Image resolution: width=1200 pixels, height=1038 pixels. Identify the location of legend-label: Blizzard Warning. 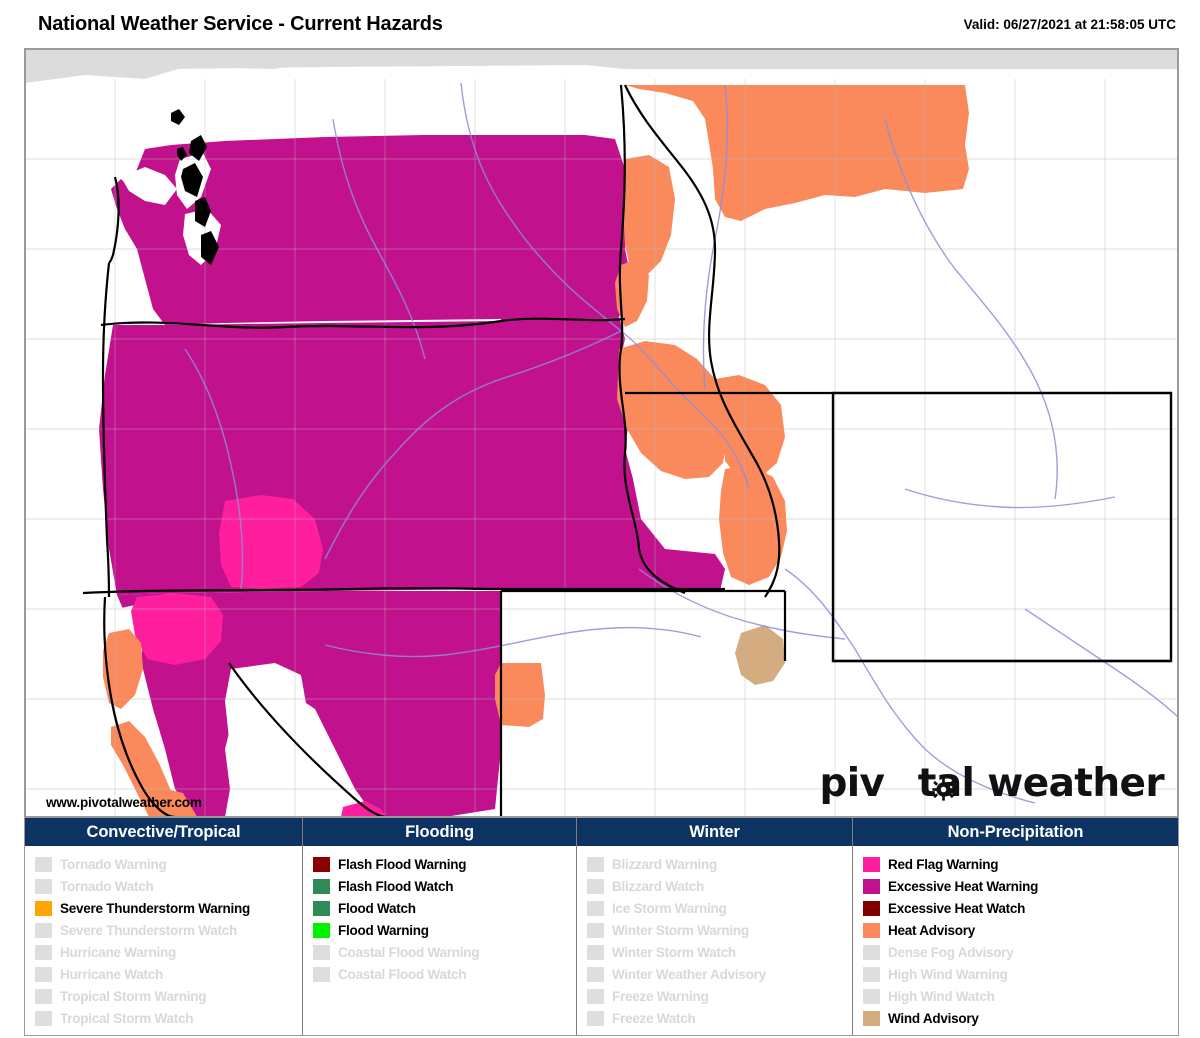
(665, 864).